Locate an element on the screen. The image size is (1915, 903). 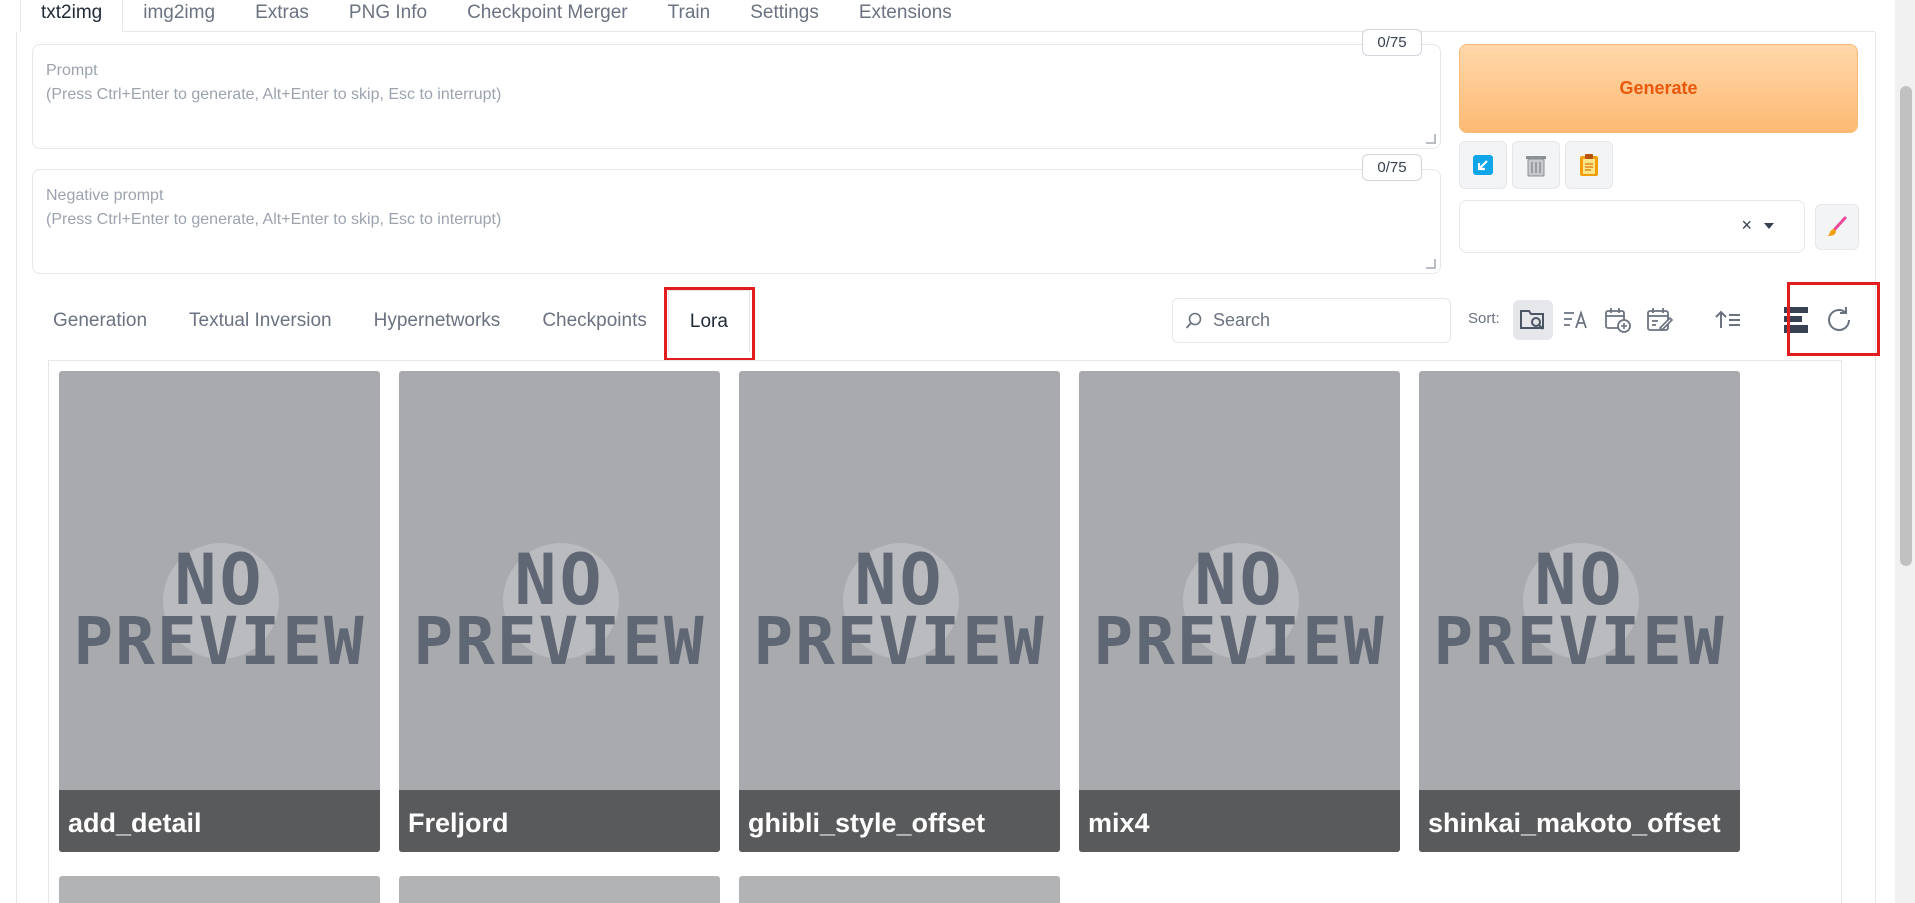
sort-label: Sort: is located at coordinates (1484, 318).